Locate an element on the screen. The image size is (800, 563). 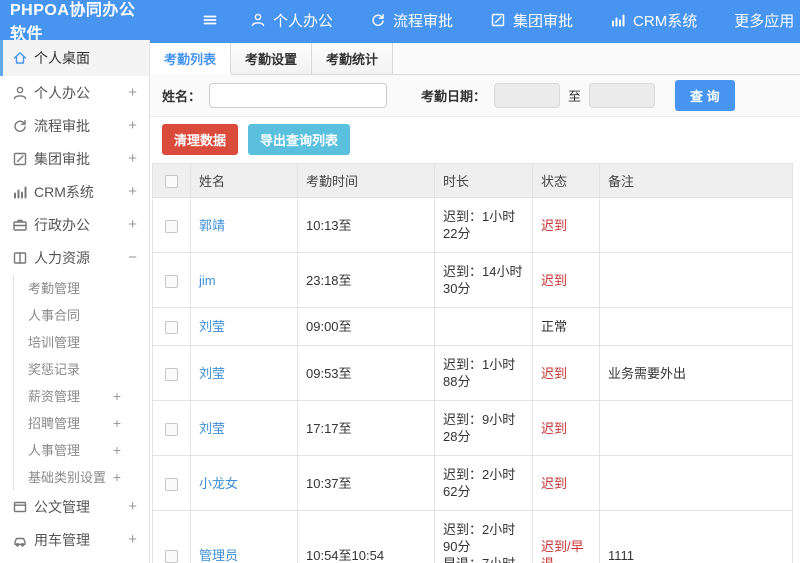
export-list-button: 导出查询列表 is located at coordinates (299, 139).